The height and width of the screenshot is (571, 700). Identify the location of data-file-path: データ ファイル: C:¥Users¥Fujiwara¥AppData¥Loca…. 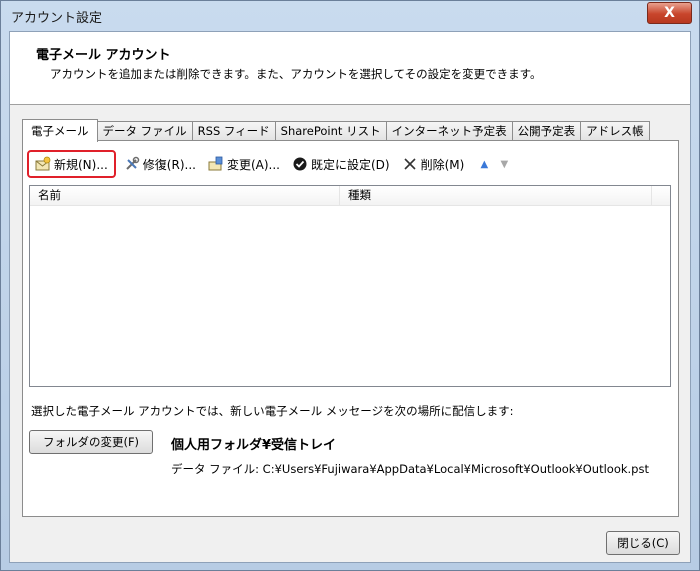
(410, 469).